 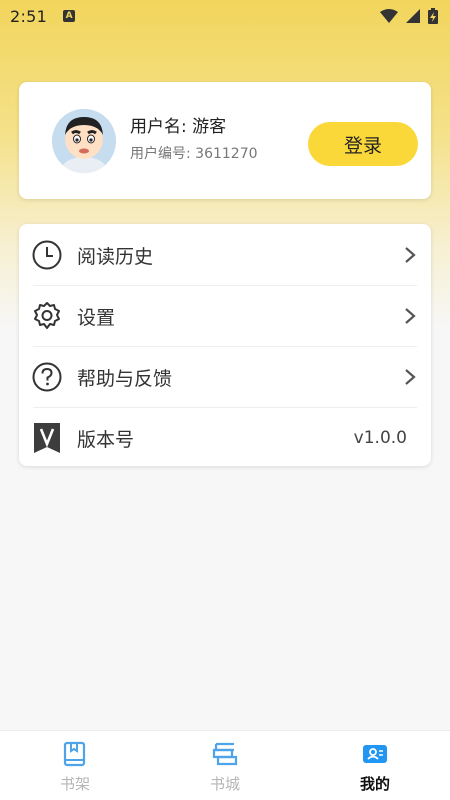 What do you see at coordinates (96, 317) in the screenshot?
I see `menu-item-label: 设置` at bounding box center [96, 317].